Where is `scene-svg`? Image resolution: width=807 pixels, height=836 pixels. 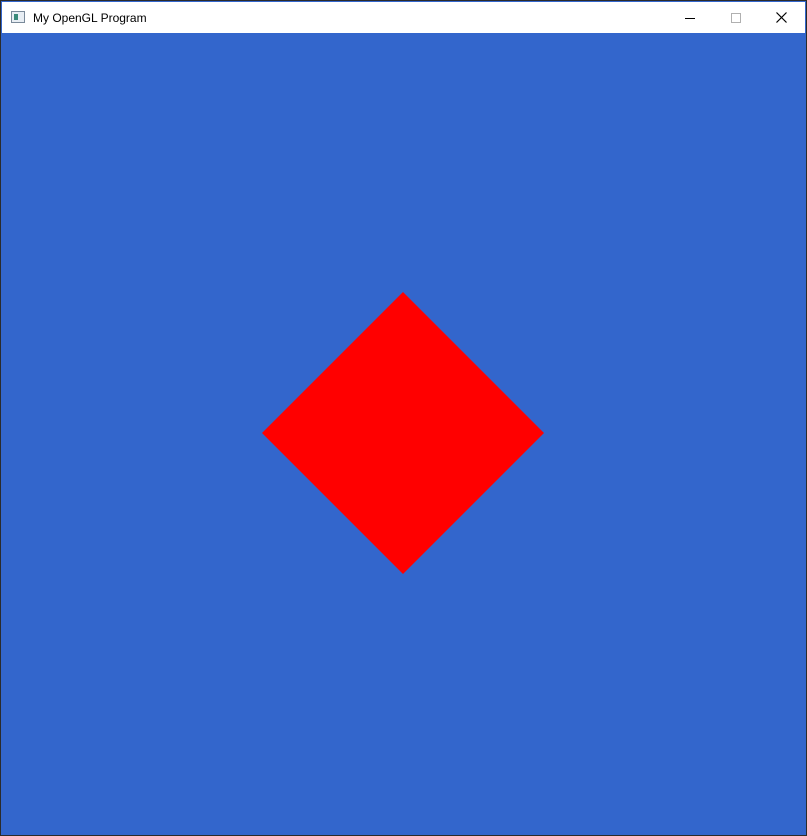
scene-svg is located at coordinates (403, 433).